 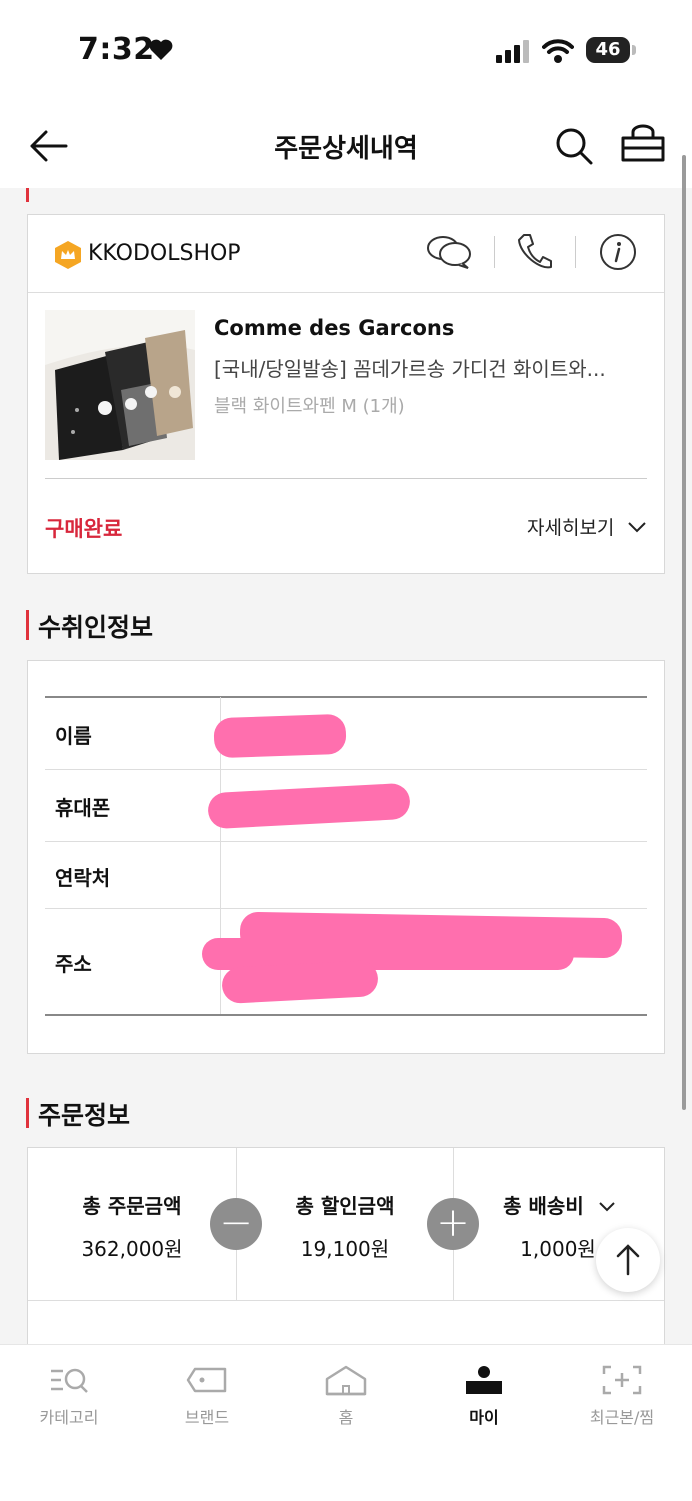 What do you see at coordinates (69, 1380) in the screenshot?
I see `category-search-icon` at bounding box center [69, 1380].